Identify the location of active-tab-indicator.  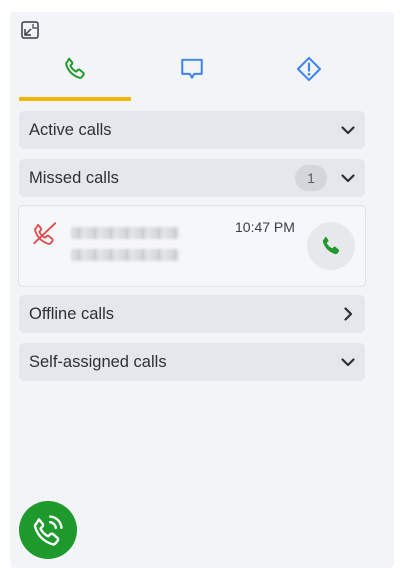
(75, 99).